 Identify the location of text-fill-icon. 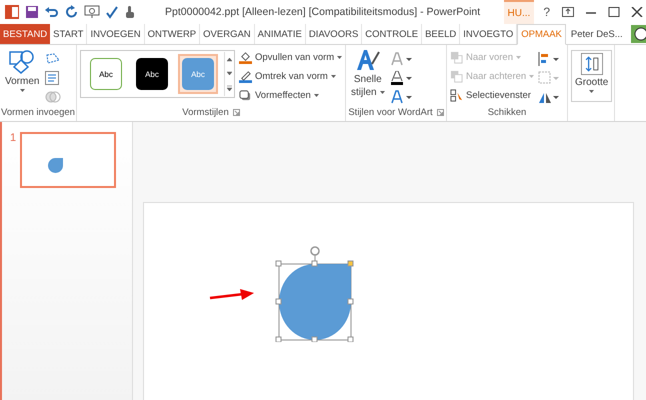
(401, 59).